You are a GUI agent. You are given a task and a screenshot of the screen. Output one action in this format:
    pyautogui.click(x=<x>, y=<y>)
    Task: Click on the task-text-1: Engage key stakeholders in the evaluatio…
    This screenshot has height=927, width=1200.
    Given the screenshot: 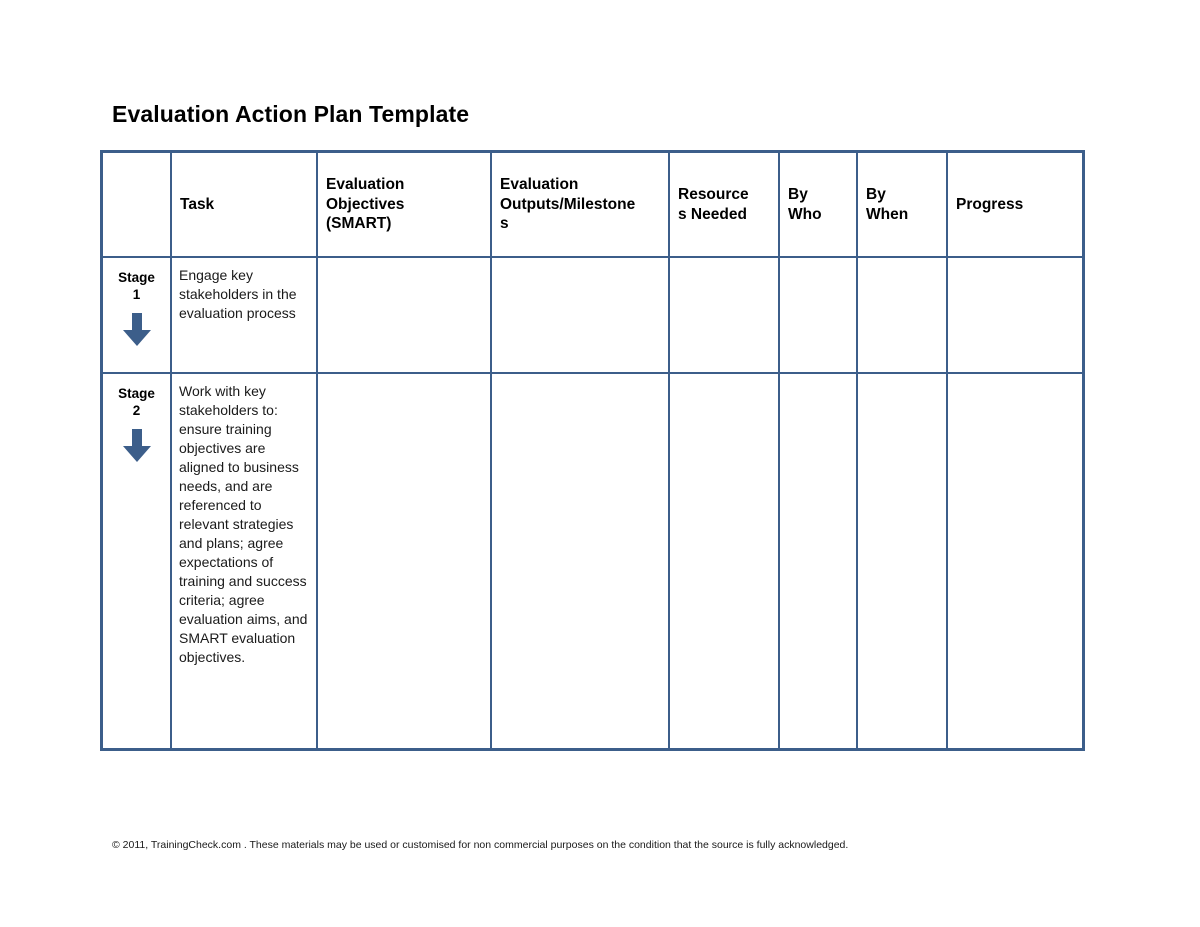 What is the action you would take?
    pyautogui.click(x=238, y=294)
    